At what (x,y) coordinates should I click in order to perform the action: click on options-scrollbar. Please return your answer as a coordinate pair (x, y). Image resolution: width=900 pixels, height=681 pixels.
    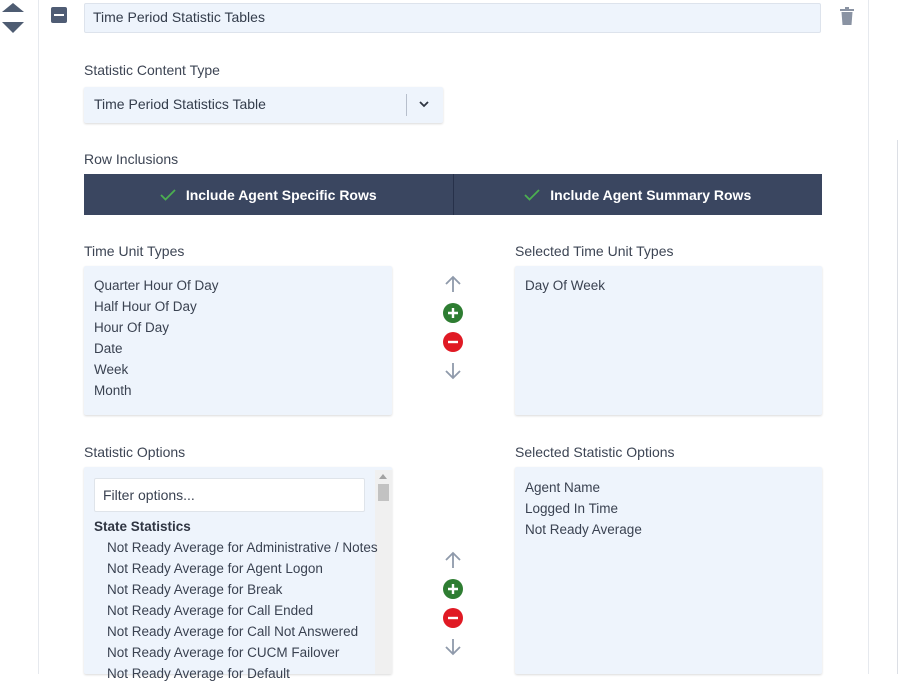
    Looking at the image, I should click on (383, 572).